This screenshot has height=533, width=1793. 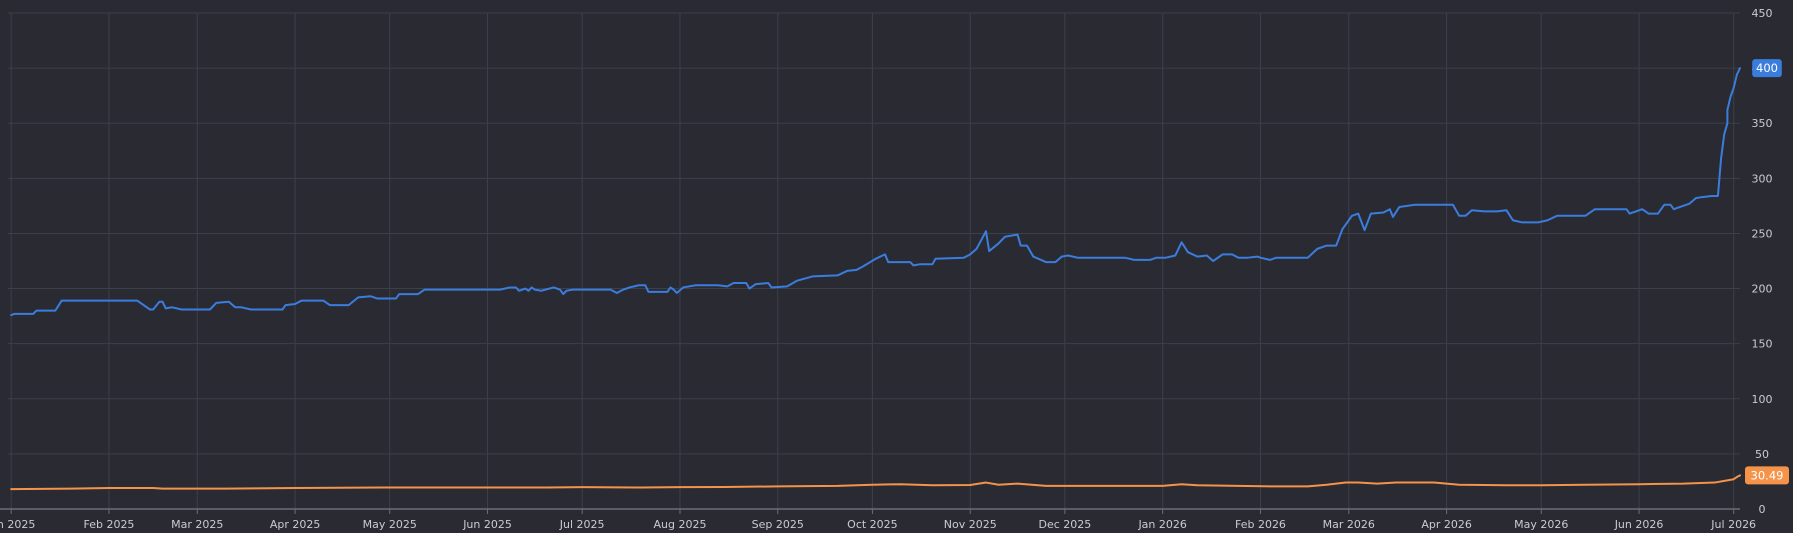 What do you see at coordinates (1733, 524) in the screenshot?
I see `x-tick-label: Jul 2026` at bounding box center [1733, 524].